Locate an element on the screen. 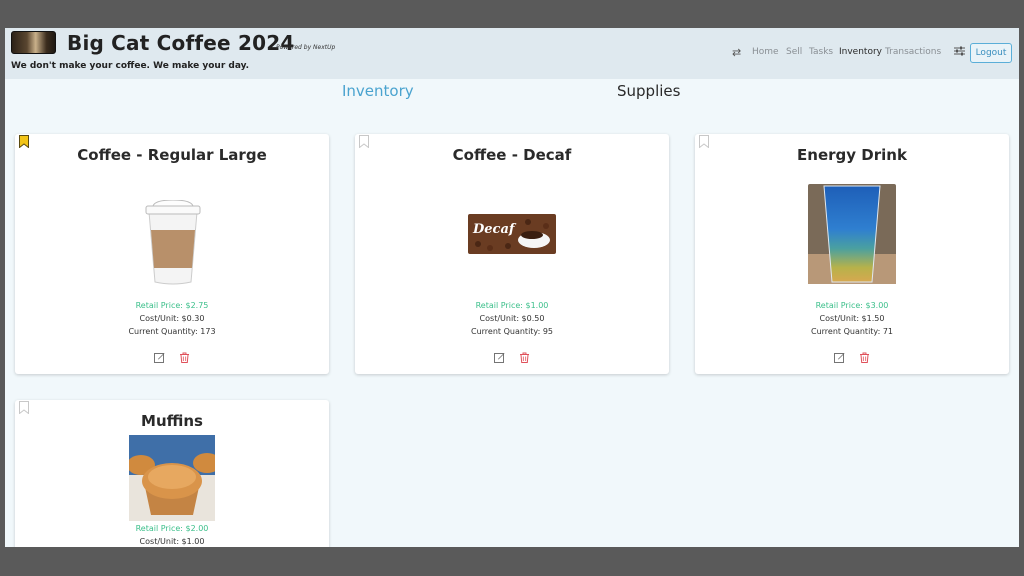 This screenshot has width=1024, height=576. retail-price: Retail Price: $3.00 is located at coordinates (852, 305).